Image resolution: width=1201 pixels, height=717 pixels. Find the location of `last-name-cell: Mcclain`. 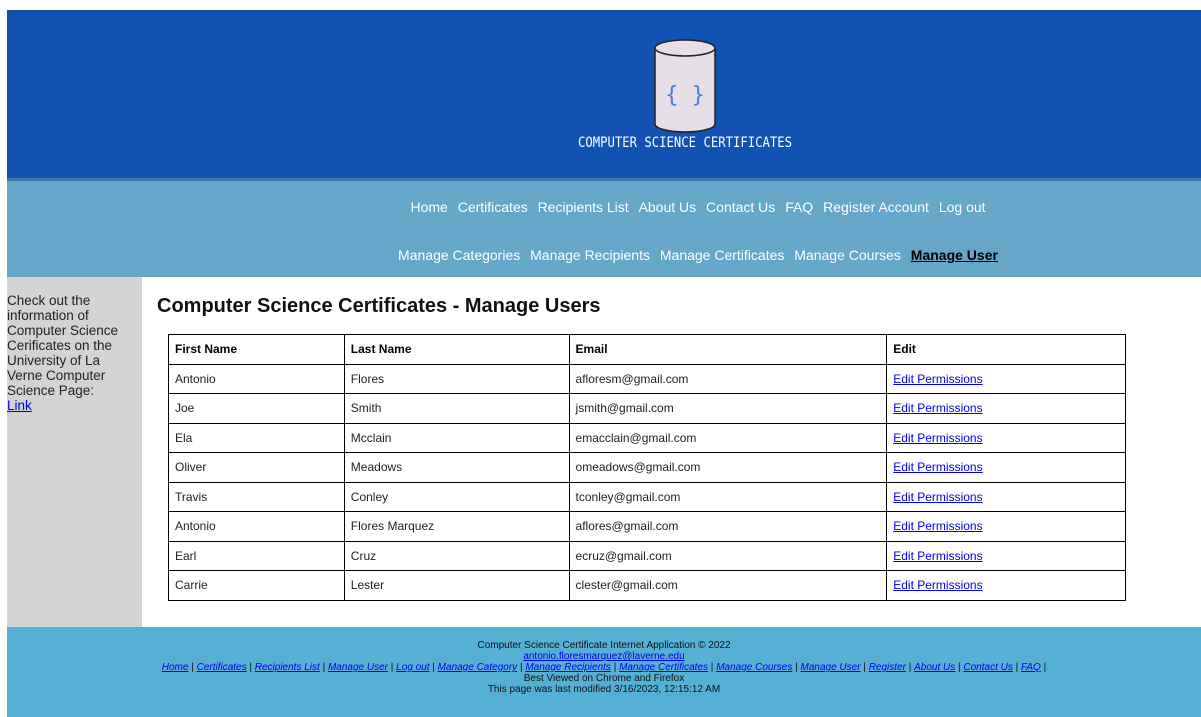

last-name-cell: Mcclain is located at coordinates (456, 437).